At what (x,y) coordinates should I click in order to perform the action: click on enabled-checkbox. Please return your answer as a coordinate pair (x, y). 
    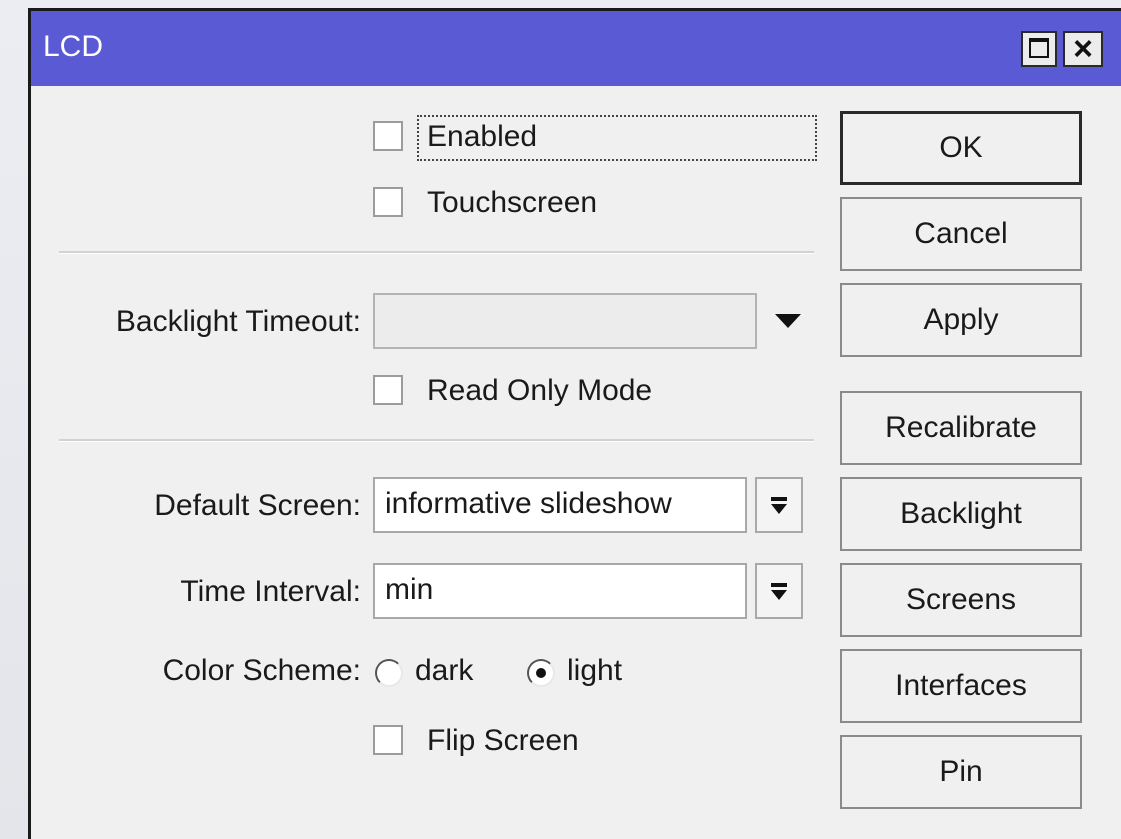
    Looking at the image, I should click on (388, 136).